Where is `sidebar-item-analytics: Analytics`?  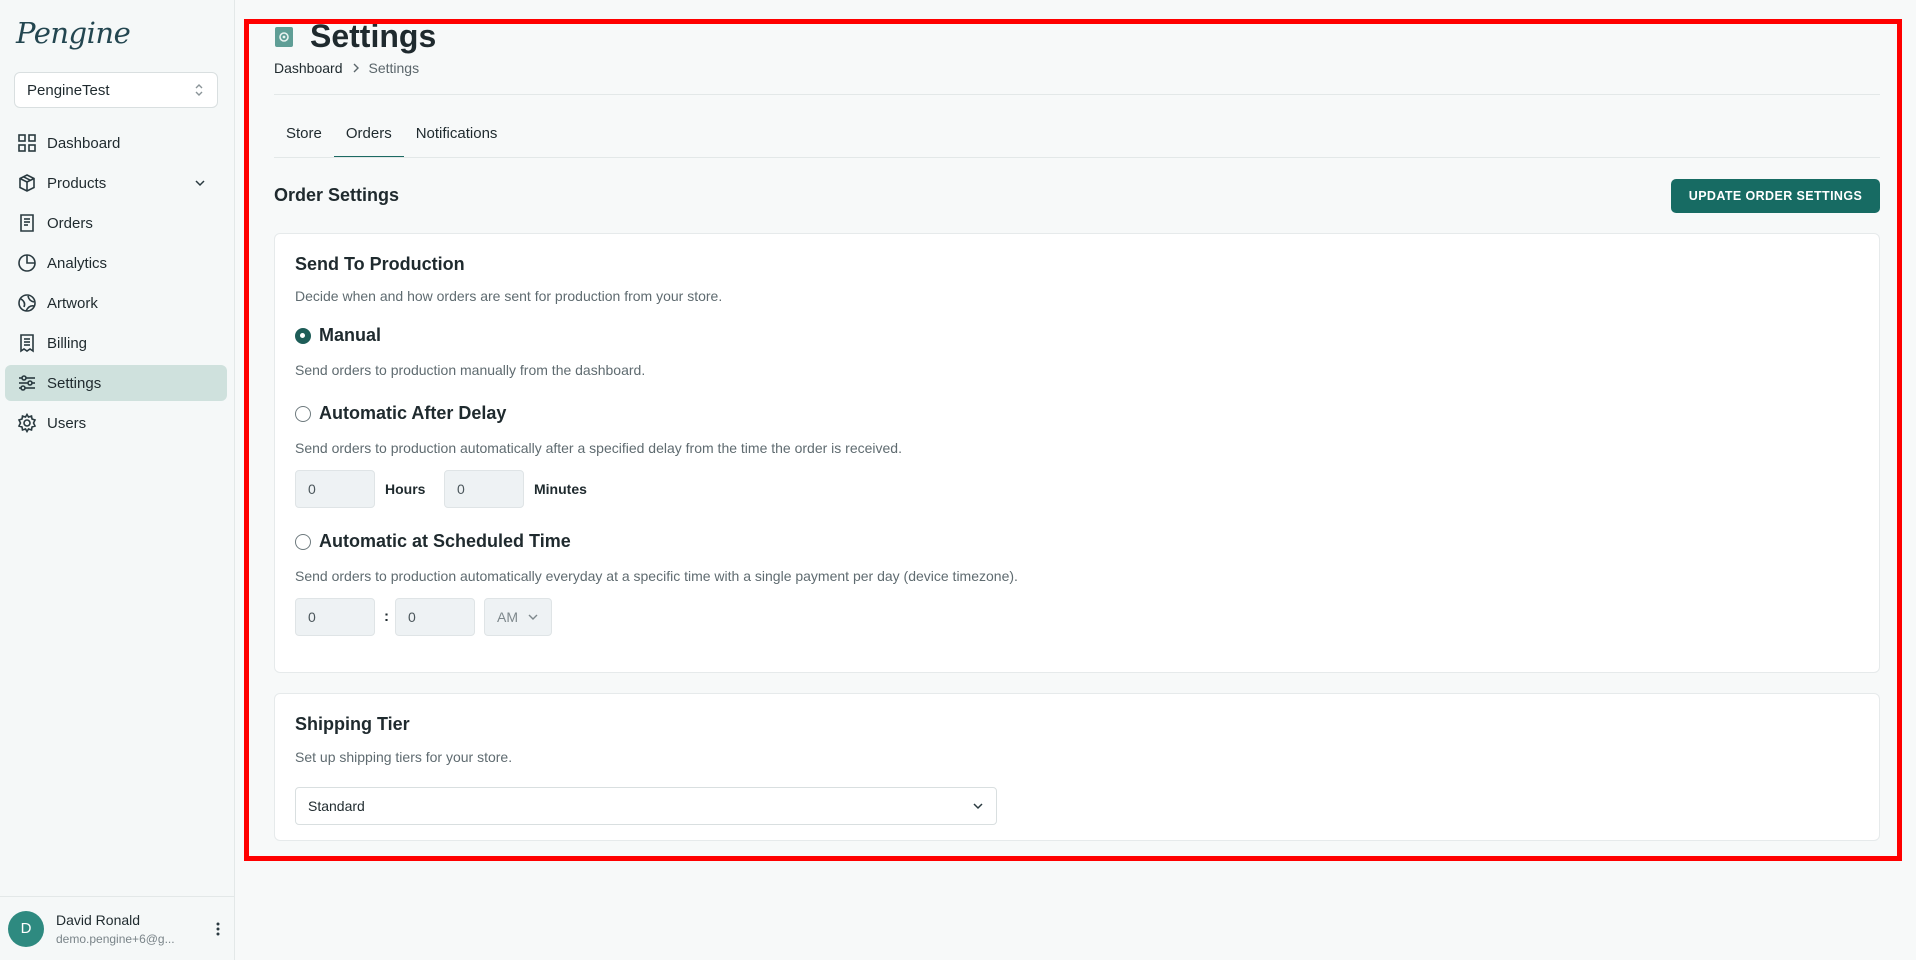 sidebar-item-analytics: Analytics is located at coordinates (116, 263).